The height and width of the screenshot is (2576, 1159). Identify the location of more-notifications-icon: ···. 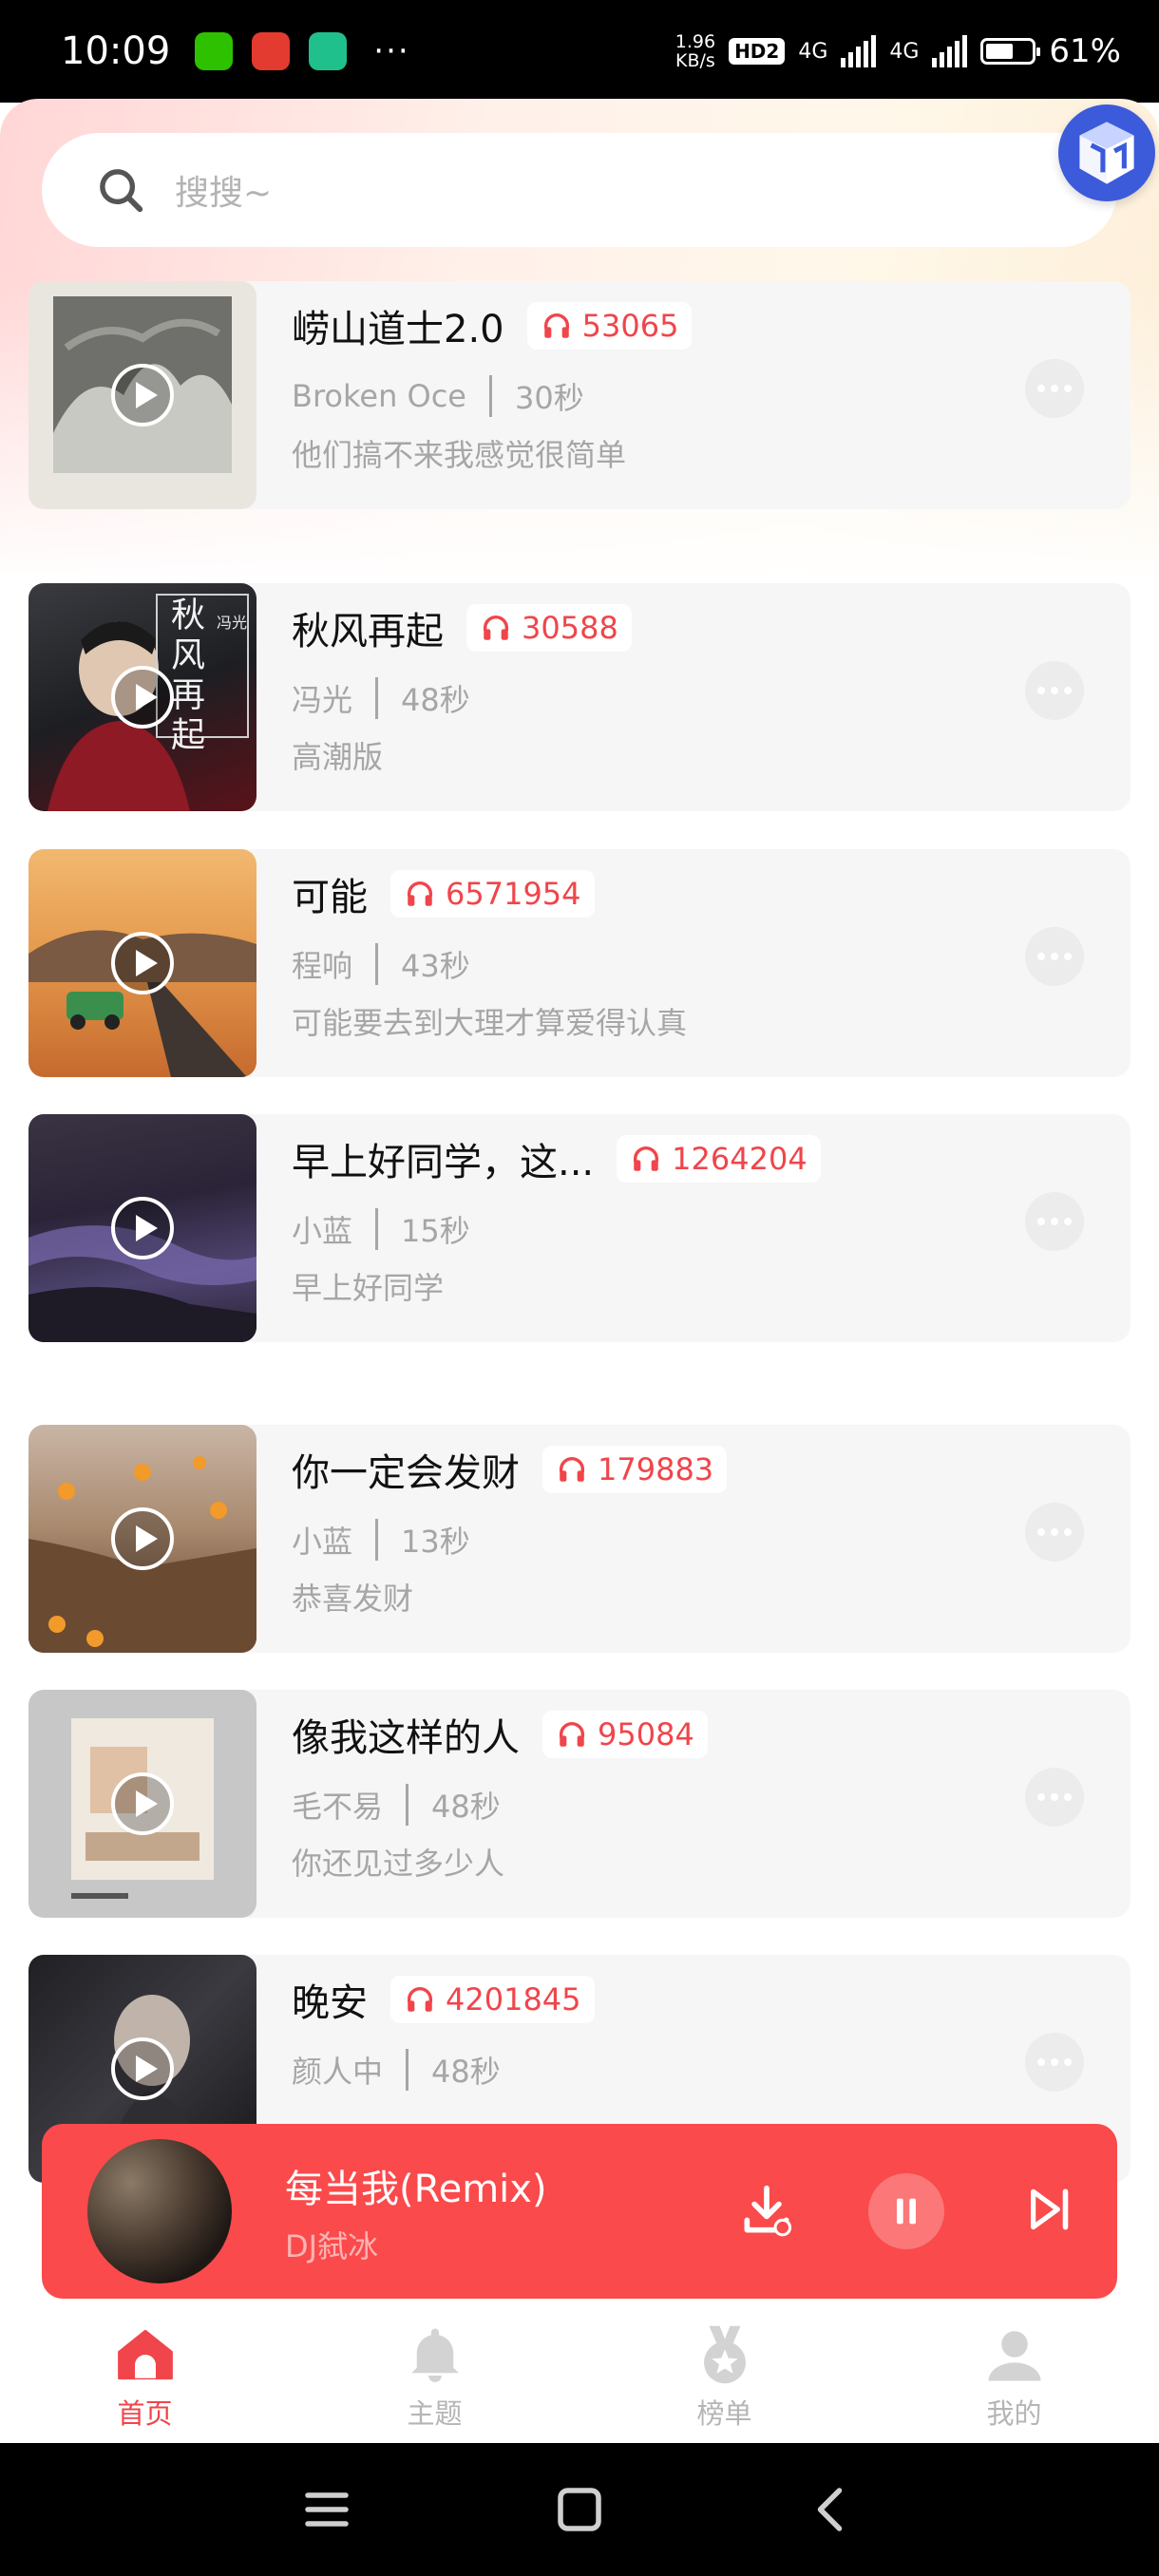
(391, 51).